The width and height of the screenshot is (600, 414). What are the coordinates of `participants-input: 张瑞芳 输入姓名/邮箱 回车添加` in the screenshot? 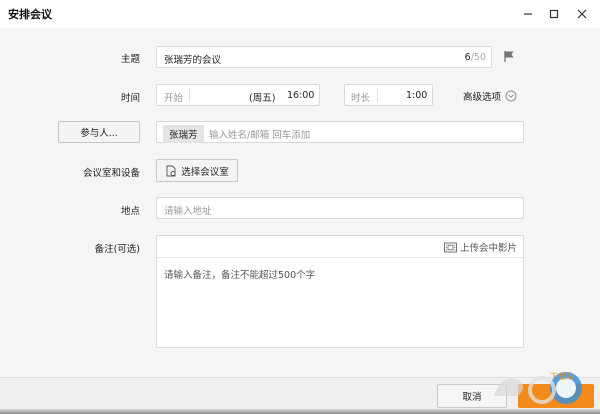 It's located at (340, 132).